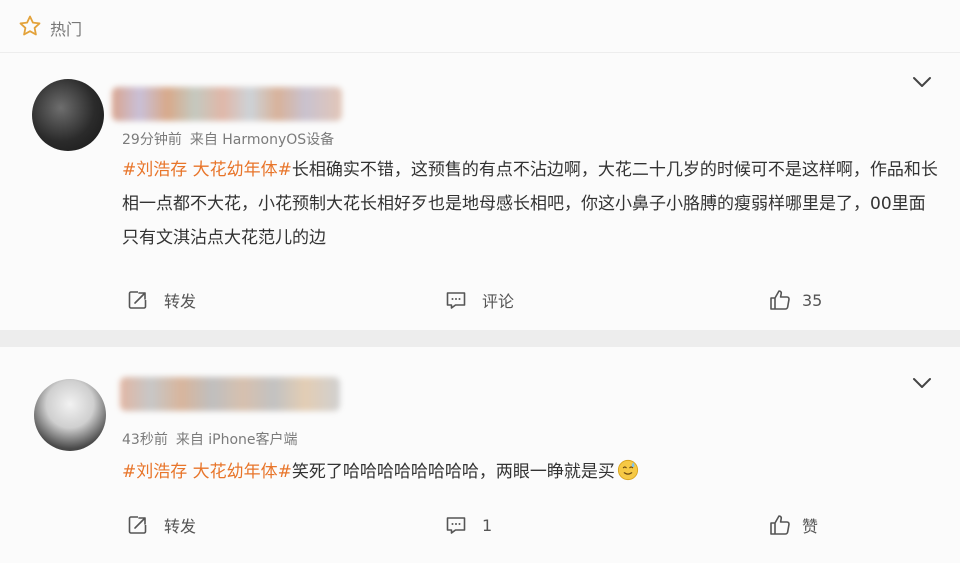 The image size is (960, 563). What do you see at coordinates (262, 140) in the screenshot?
I see `comment-source: 来自 HarmonyOS设备` at bounding box center [262, 140].